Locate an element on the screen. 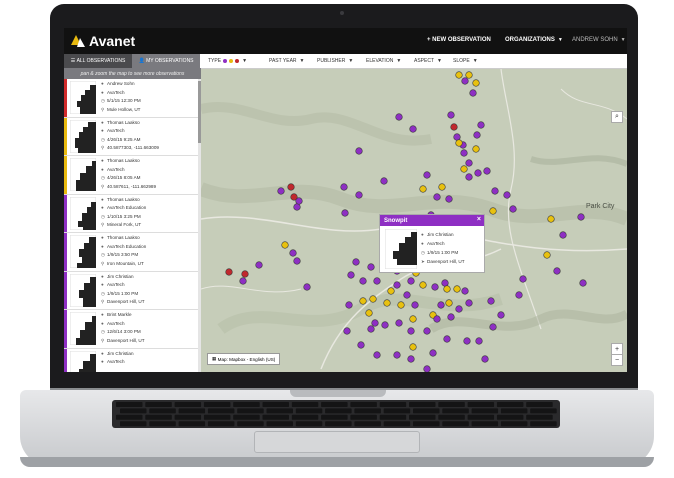  organizations-menu: ORGANIZATIONS ▼ is located at coordinates (534, 40).